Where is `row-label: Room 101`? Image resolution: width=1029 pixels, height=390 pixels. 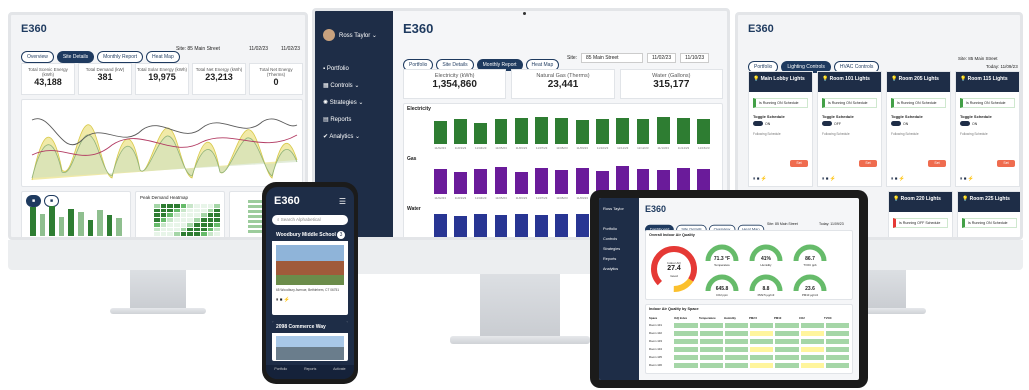
row-label: Room 101 is located at coordinates (655, 325).